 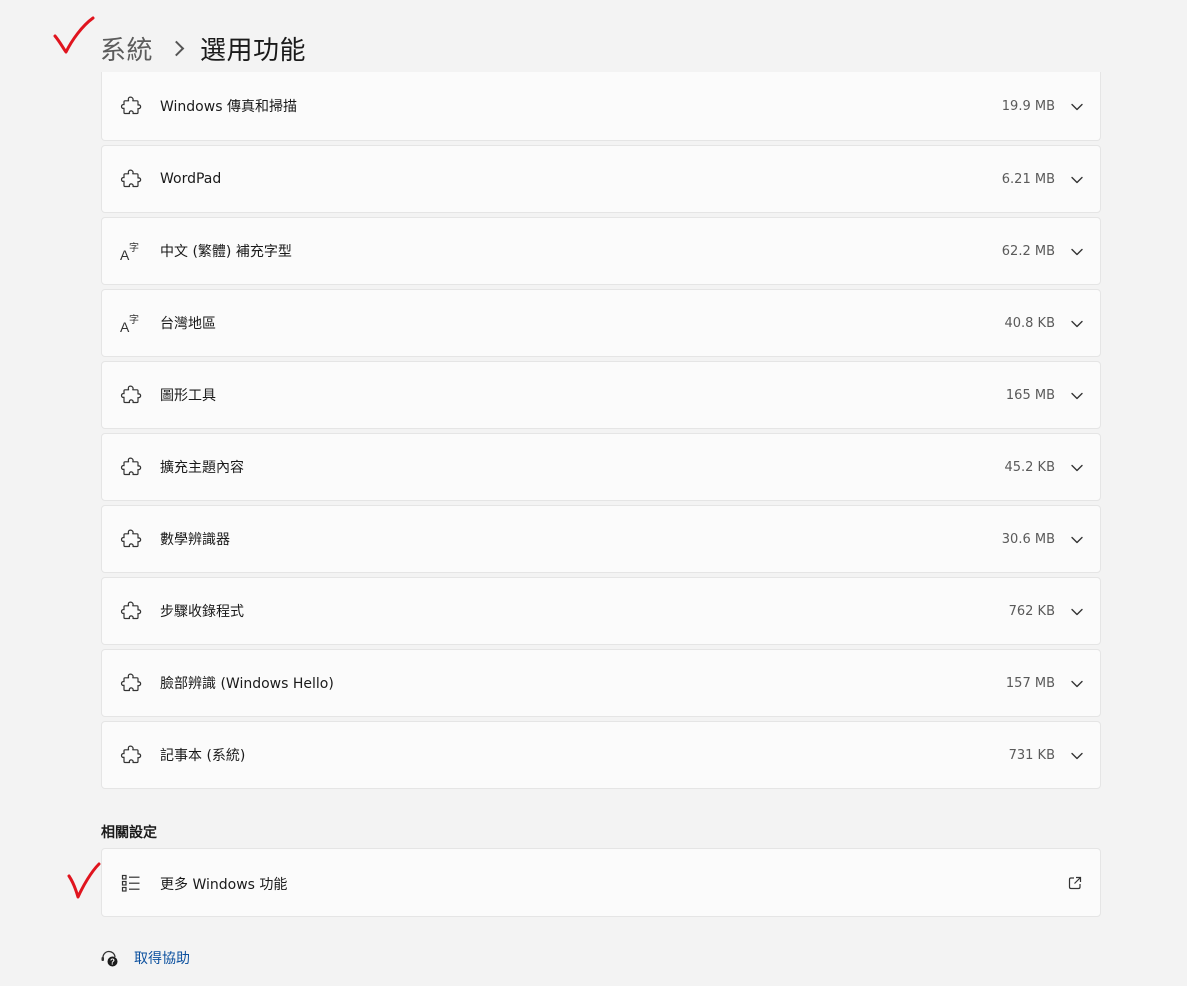 I want to click on feature-row: A 字 台灣地區 40.8 KB, so click(x=601, y=323).